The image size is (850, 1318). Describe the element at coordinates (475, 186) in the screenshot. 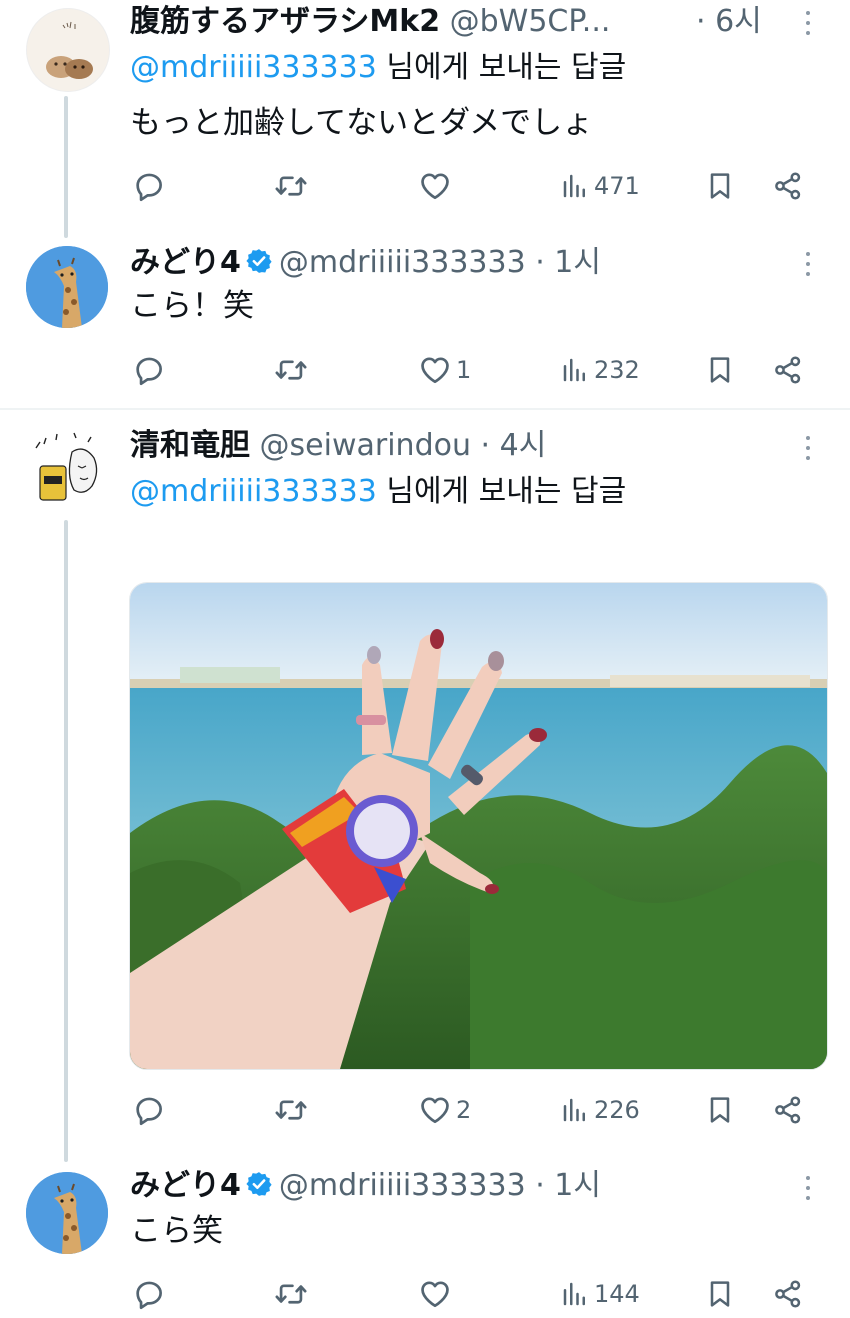

I see `action-bar: 471` at that location.